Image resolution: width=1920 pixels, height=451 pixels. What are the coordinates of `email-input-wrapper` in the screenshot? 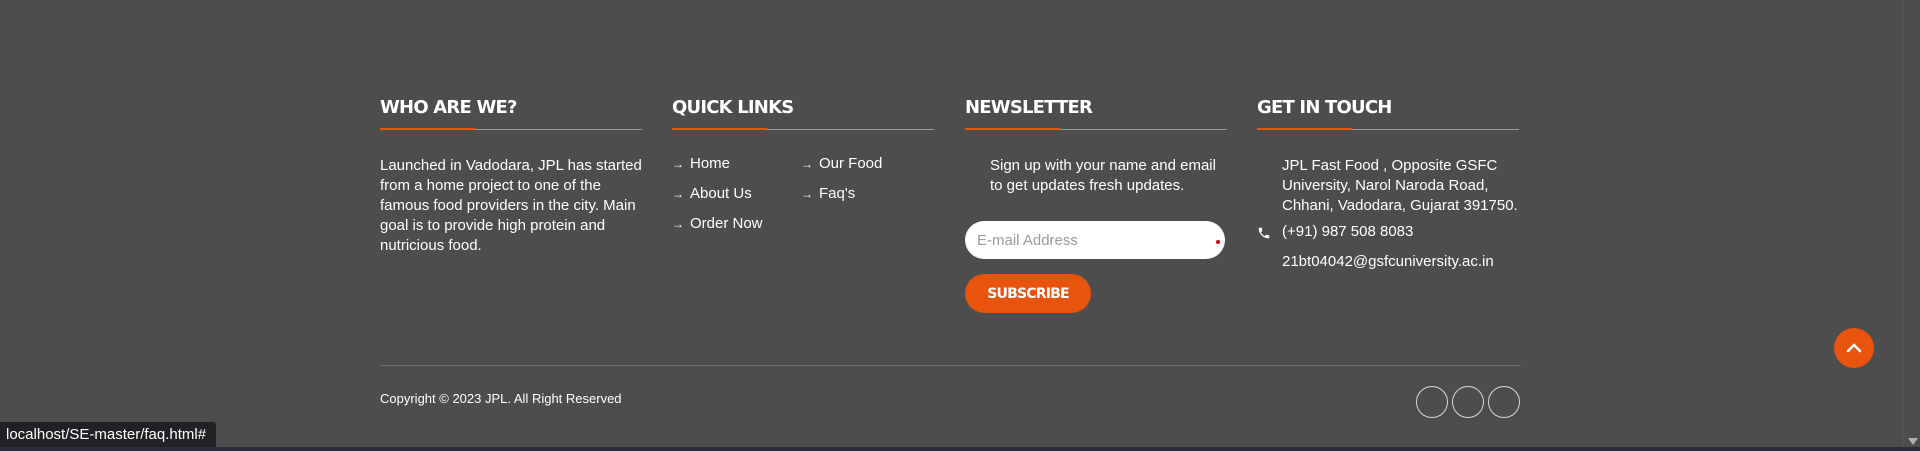 It's located at (1095, 240).